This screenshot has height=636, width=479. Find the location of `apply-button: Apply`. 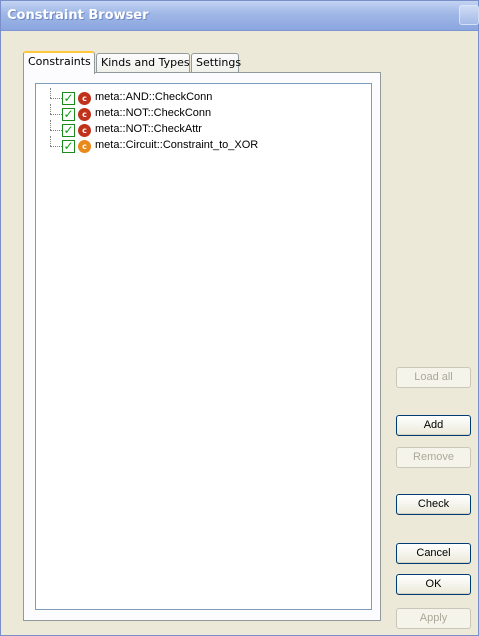

apply-button: Apply is located at coordinates (433, 618).